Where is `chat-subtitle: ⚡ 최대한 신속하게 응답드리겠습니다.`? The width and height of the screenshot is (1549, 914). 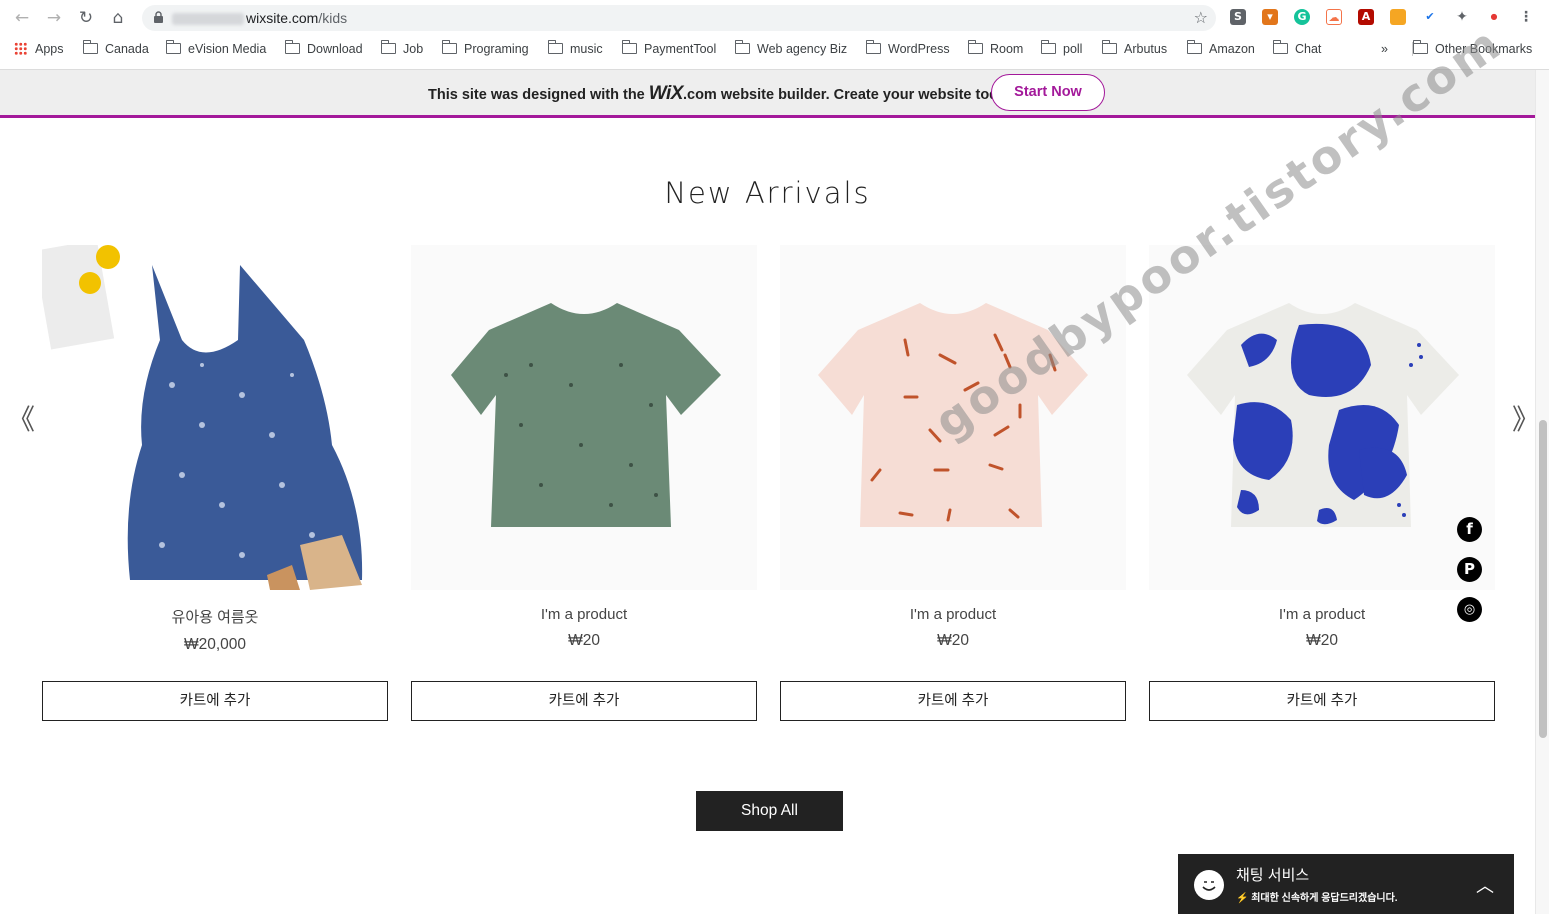
chat-subtitle: ⚡ 최대한 신속하게 응답드리겠습니다. is located at coordinates (1317, 898).